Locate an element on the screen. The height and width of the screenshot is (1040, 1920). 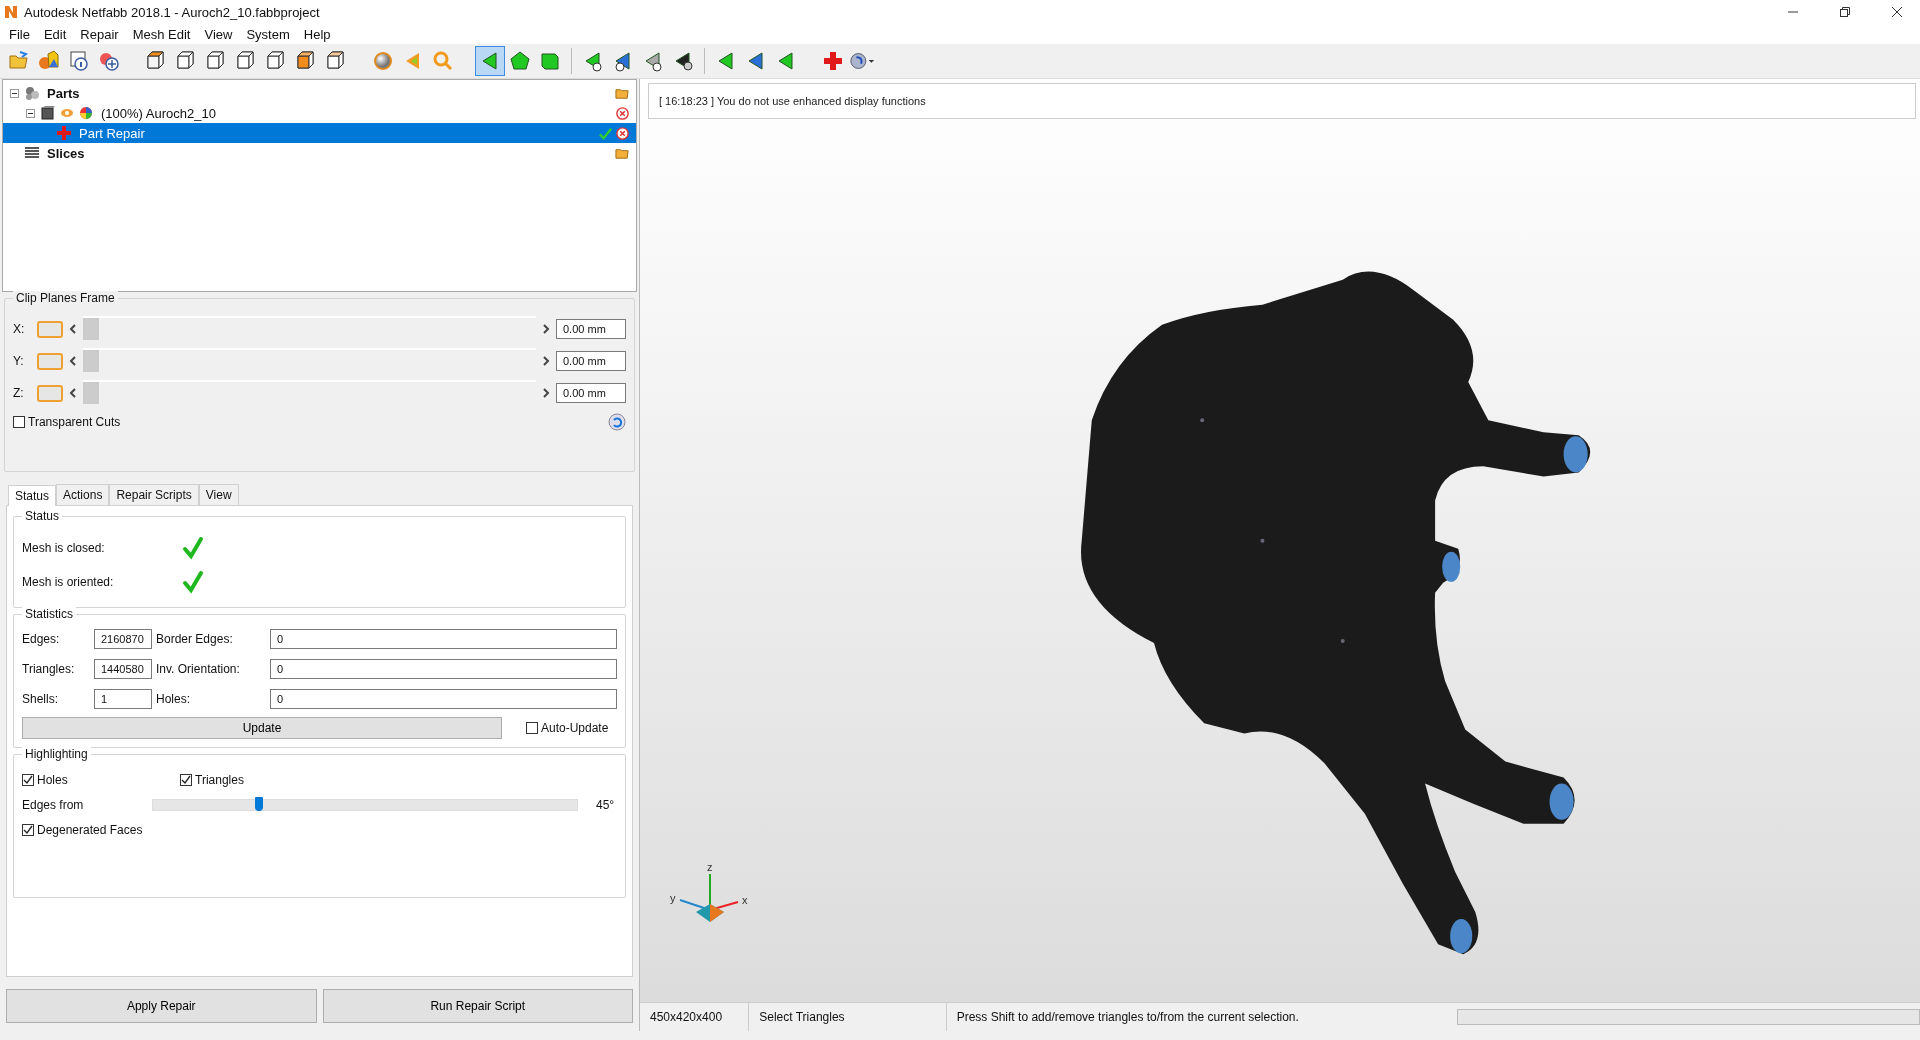
group-title: Clip Planes Frame is located at coordinates (65, 298).